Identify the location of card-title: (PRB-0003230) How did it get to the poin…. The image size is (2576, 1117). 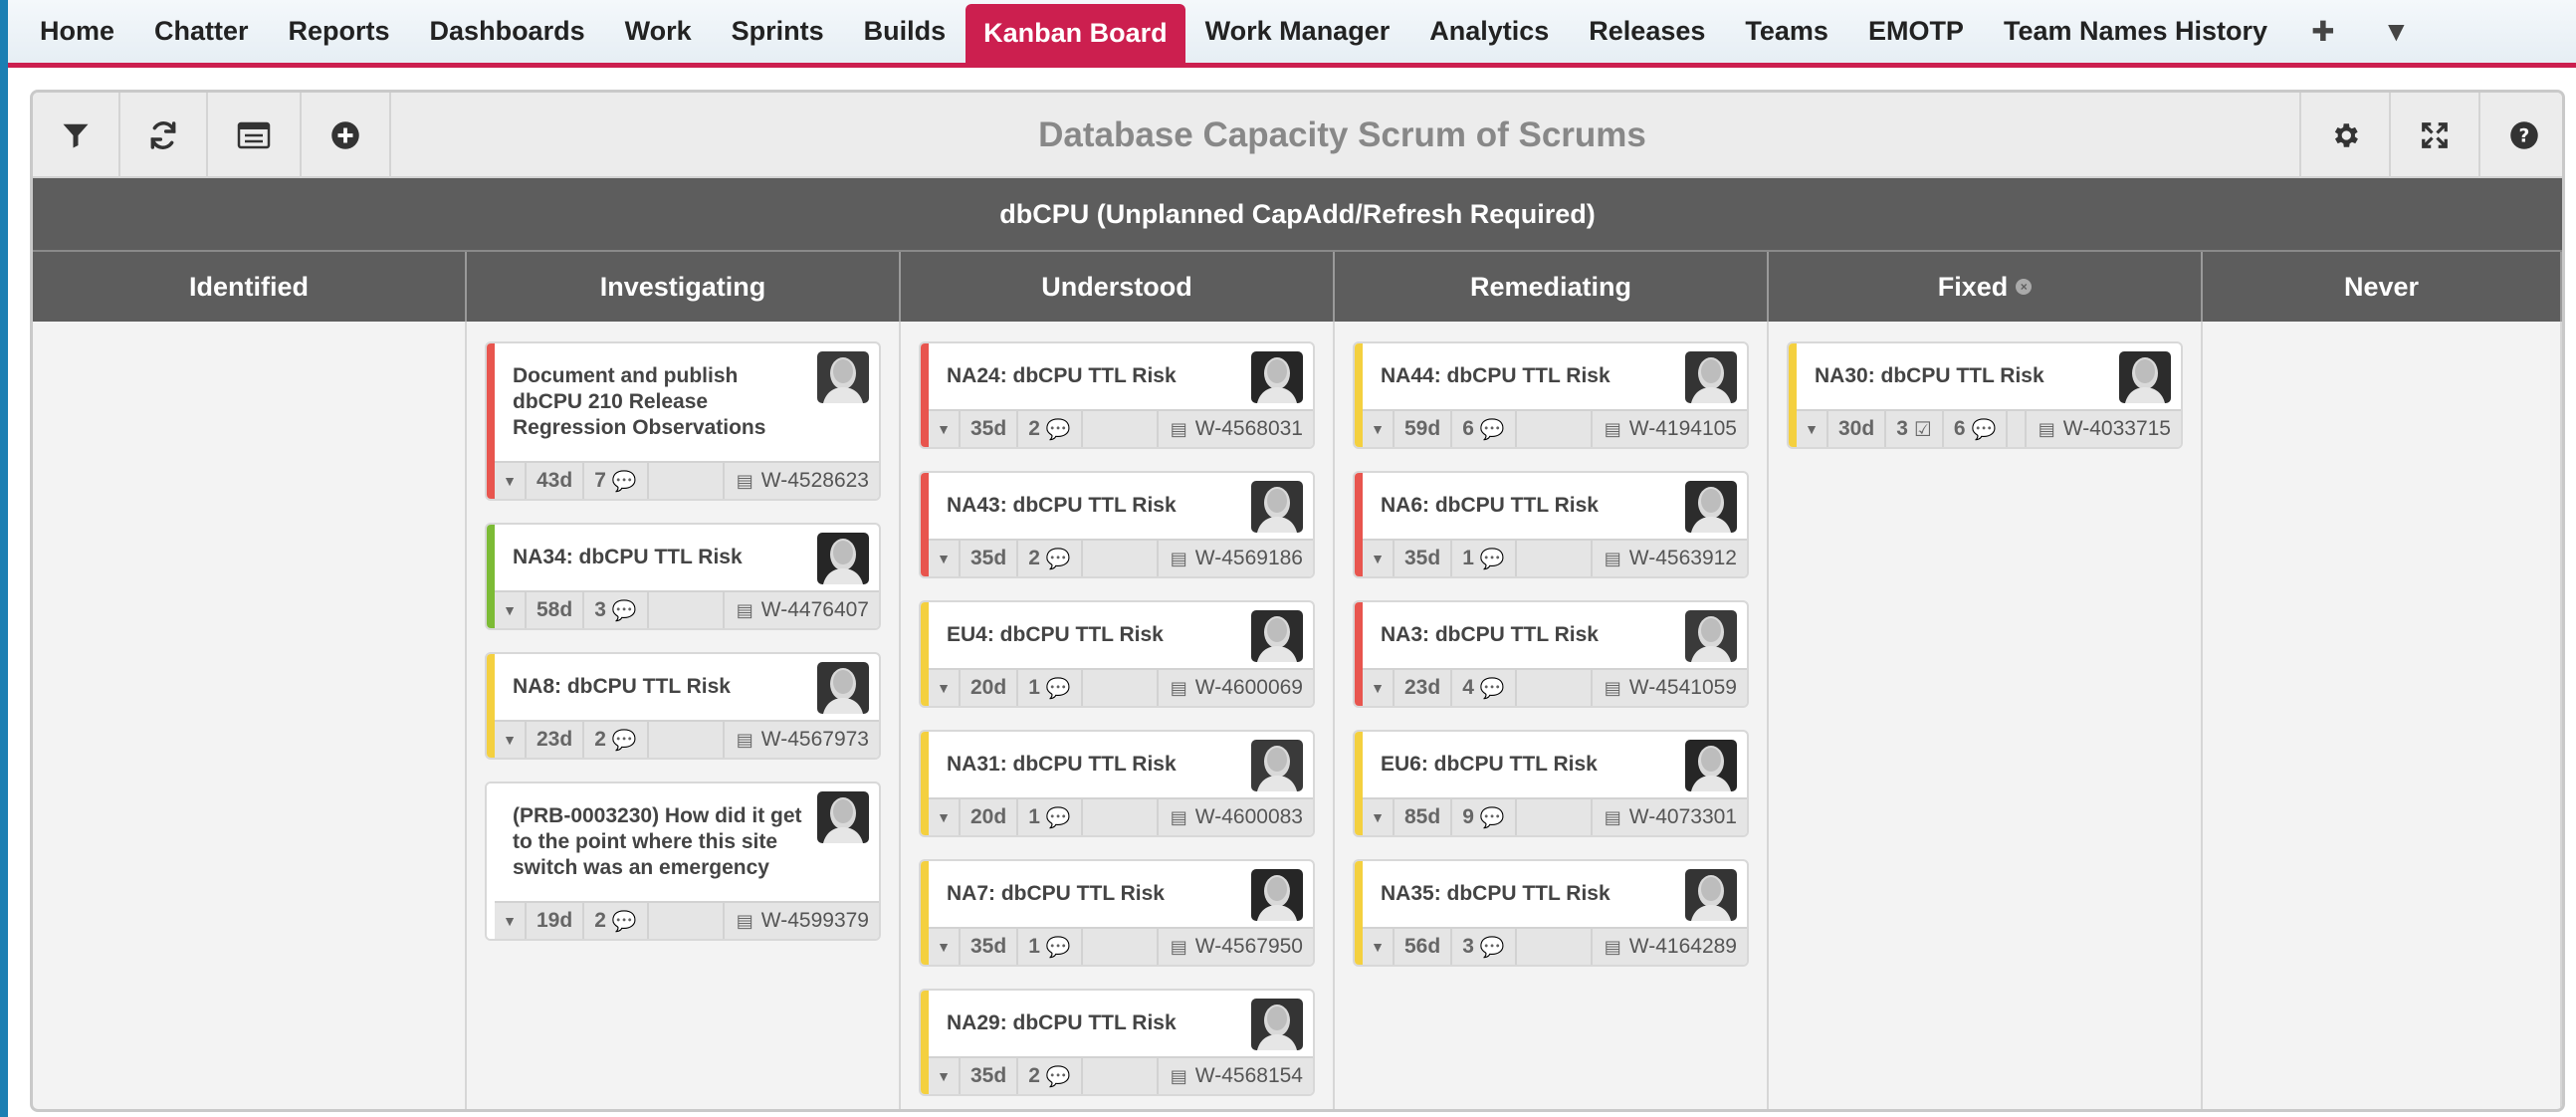
(658, 842).